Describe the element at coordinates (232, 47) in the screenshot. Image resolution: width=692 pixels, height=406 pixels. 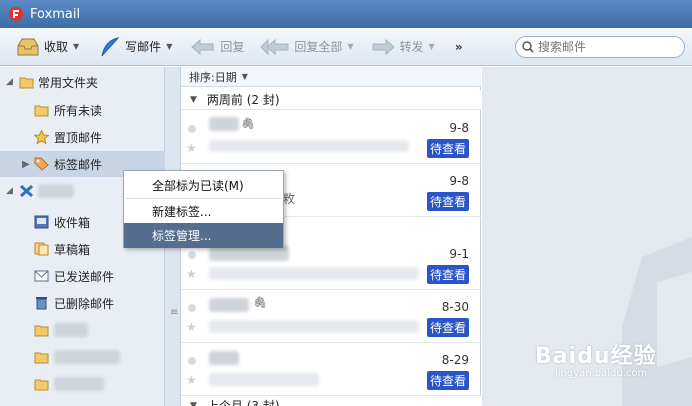
I see `reply-label: 回复` at that location.